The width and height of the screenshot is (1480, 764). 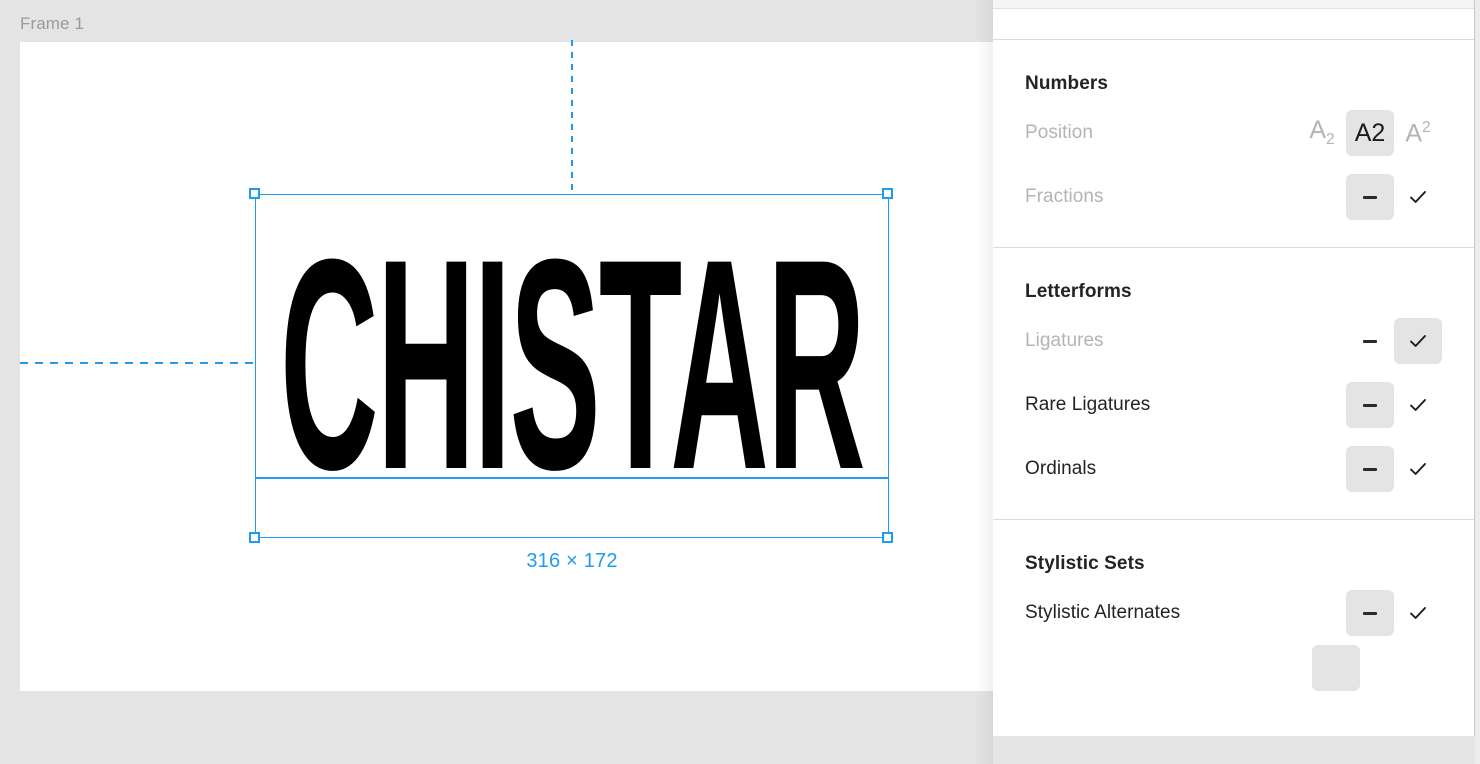 What do you see at coordinates (1233, 341) in the screenshot?
I see `row-ligatures: Ligatures` at bounding box center [1233, 341].